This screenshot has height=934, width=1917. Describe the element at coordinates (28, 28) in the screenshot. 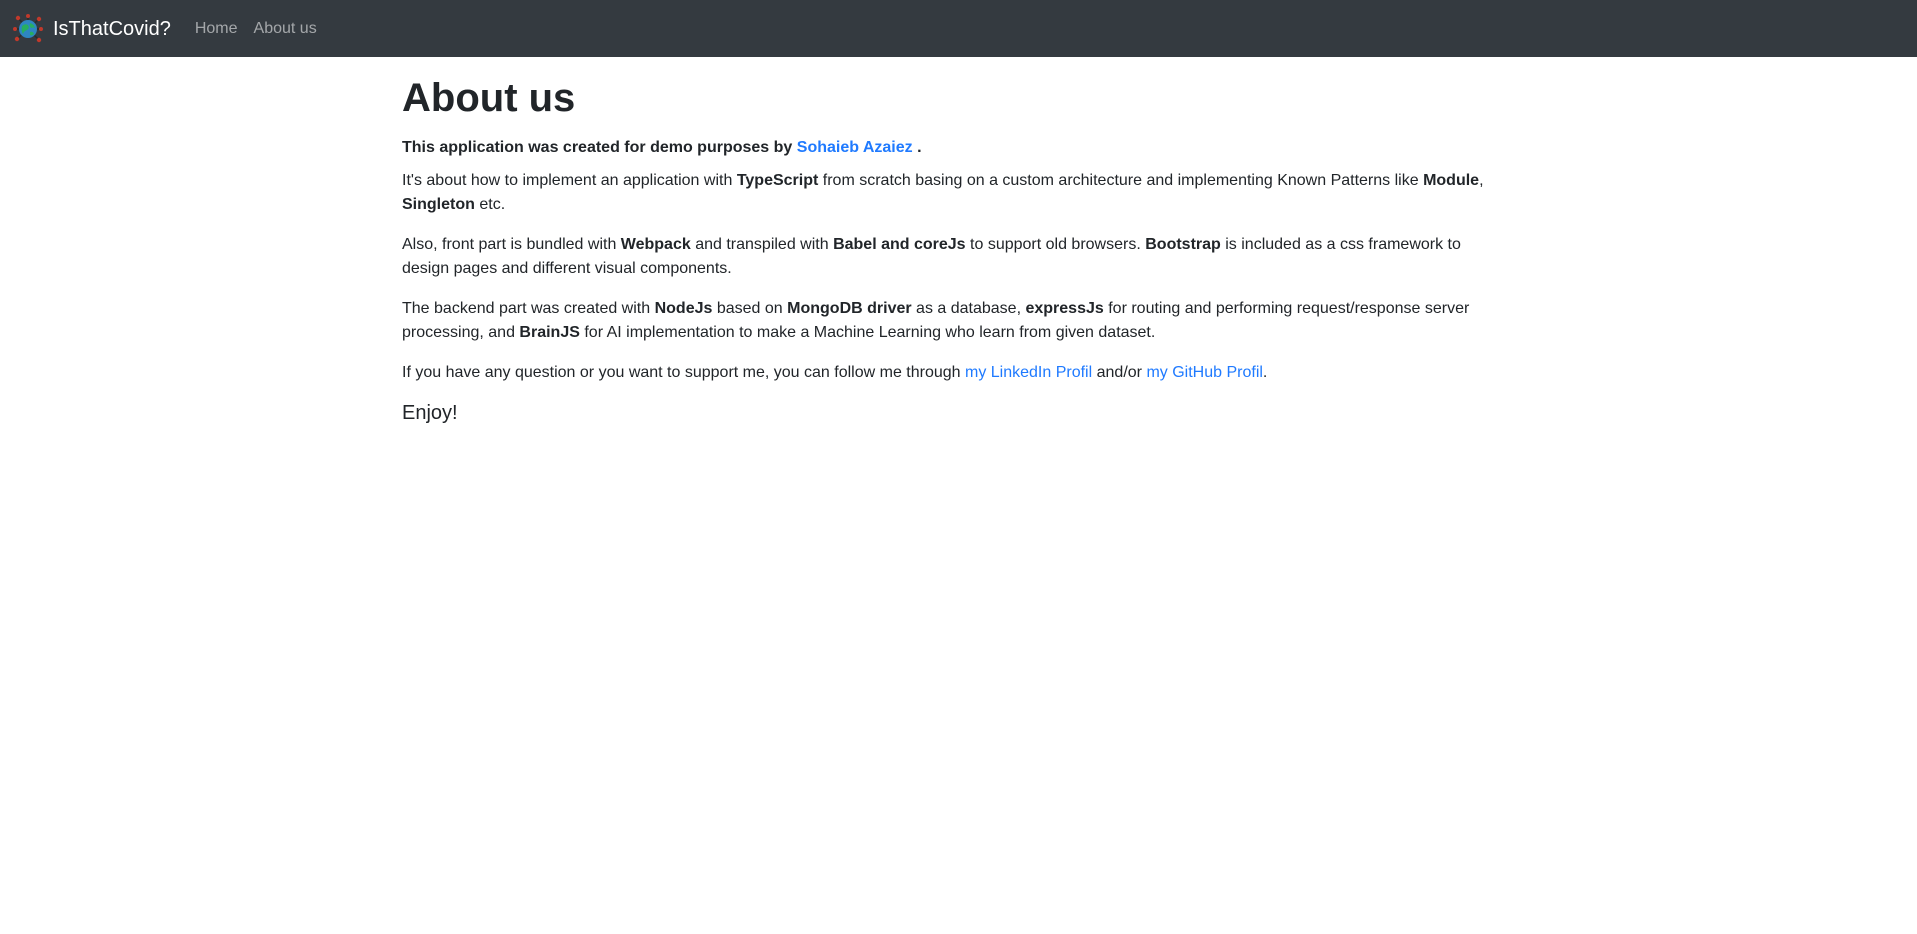

I see `globe-virus-icon` at that location.